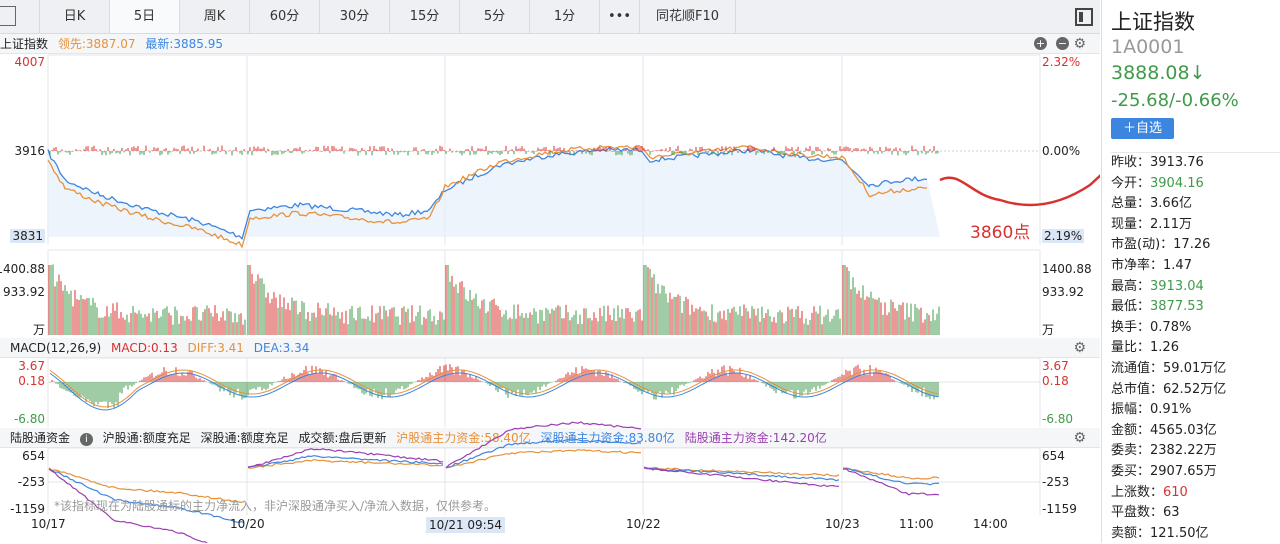  Describe the element at coordinates (1137, 389) in the screenshot. I see `stat-label: 总市值：` at that location.